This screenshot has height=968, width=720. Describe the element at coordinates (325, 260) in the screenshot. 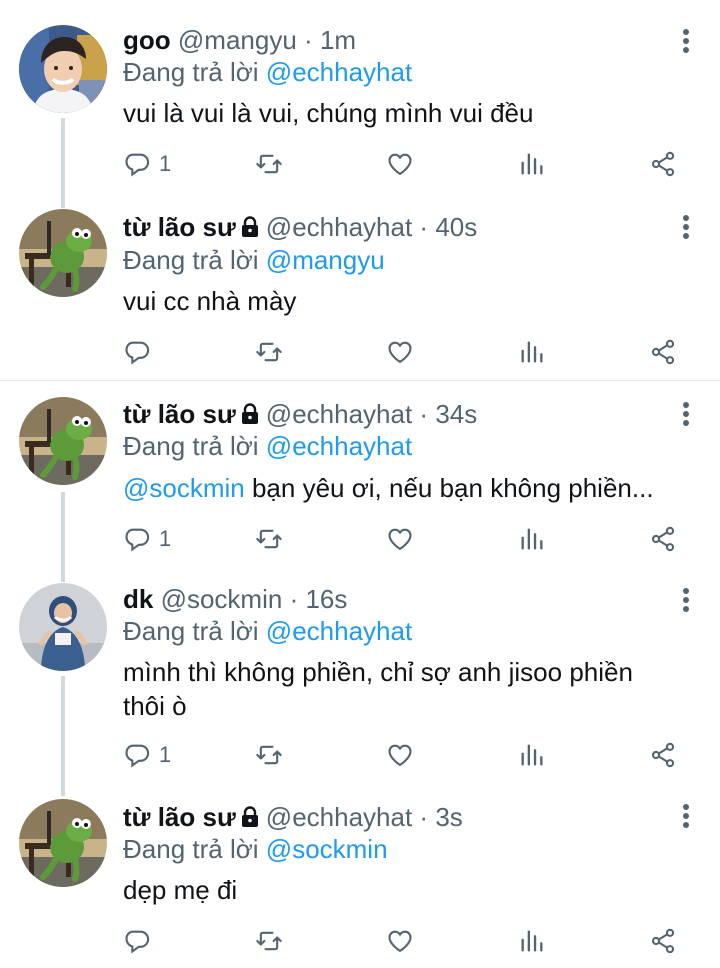

I see `replying-to-mention: @mangyu` at that location.